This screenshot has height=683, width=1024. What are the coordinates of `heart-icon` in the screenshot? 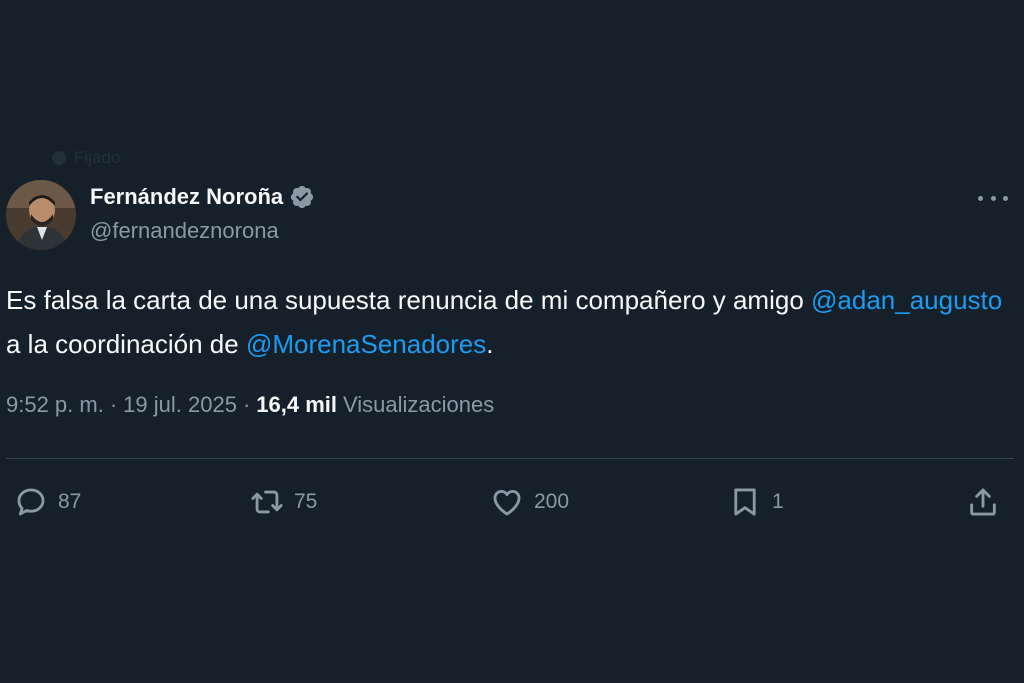 It's located at (507, 502).